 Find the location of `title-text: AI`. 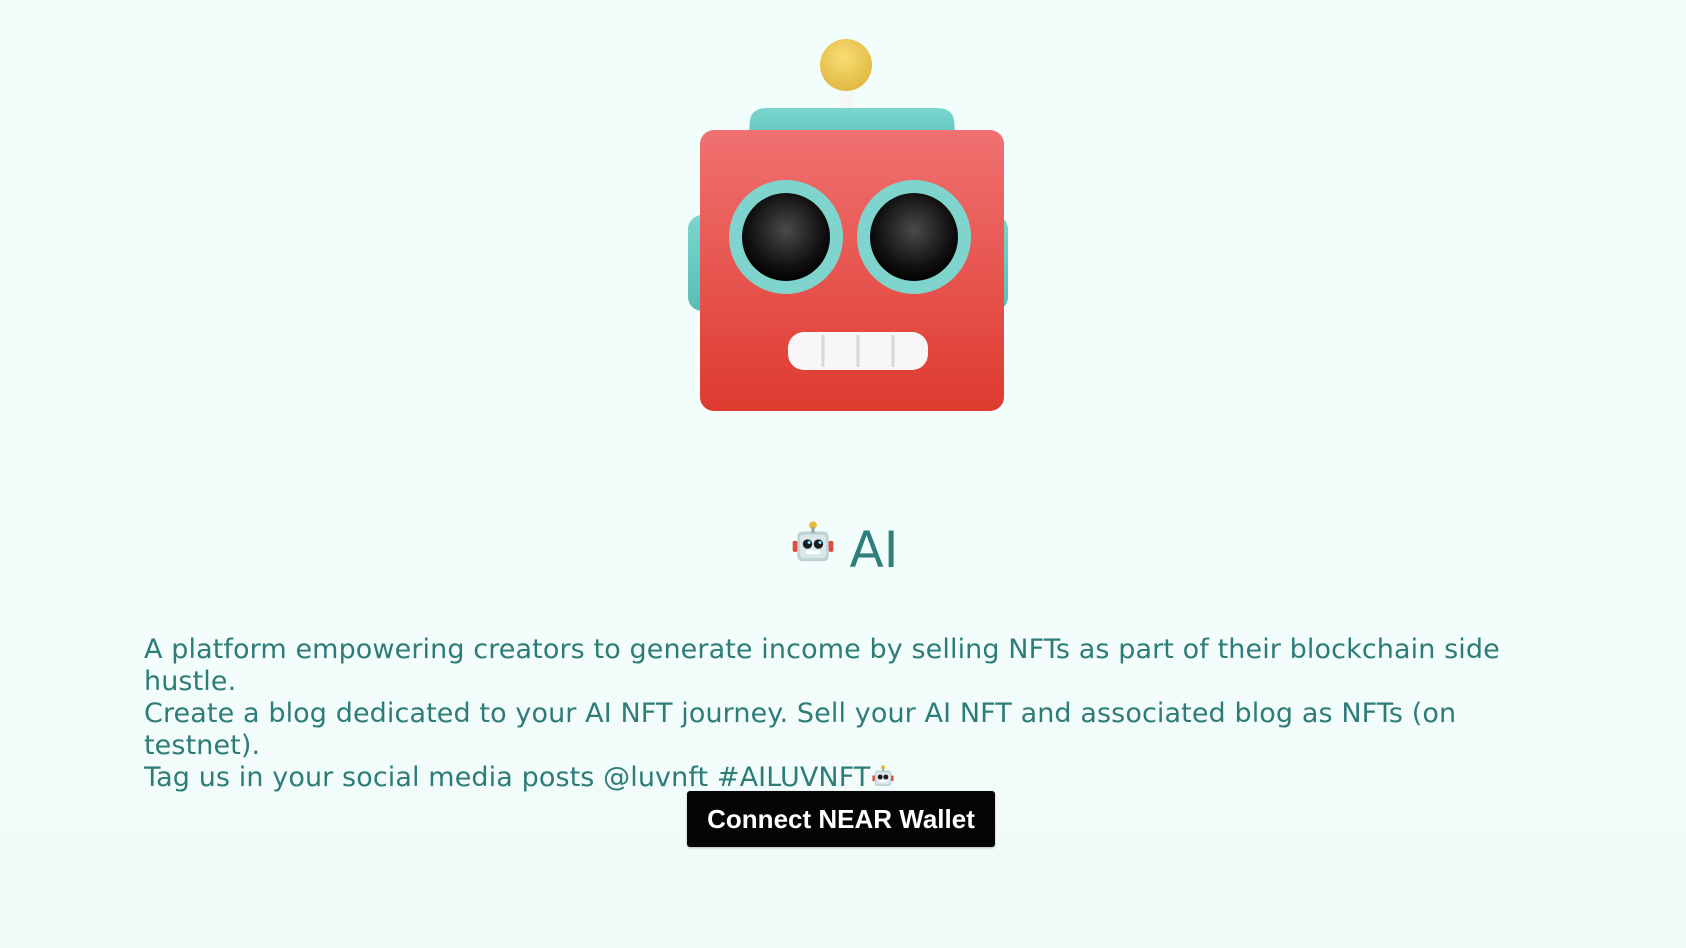

title-text: AI is located at coordinates (874, 550).